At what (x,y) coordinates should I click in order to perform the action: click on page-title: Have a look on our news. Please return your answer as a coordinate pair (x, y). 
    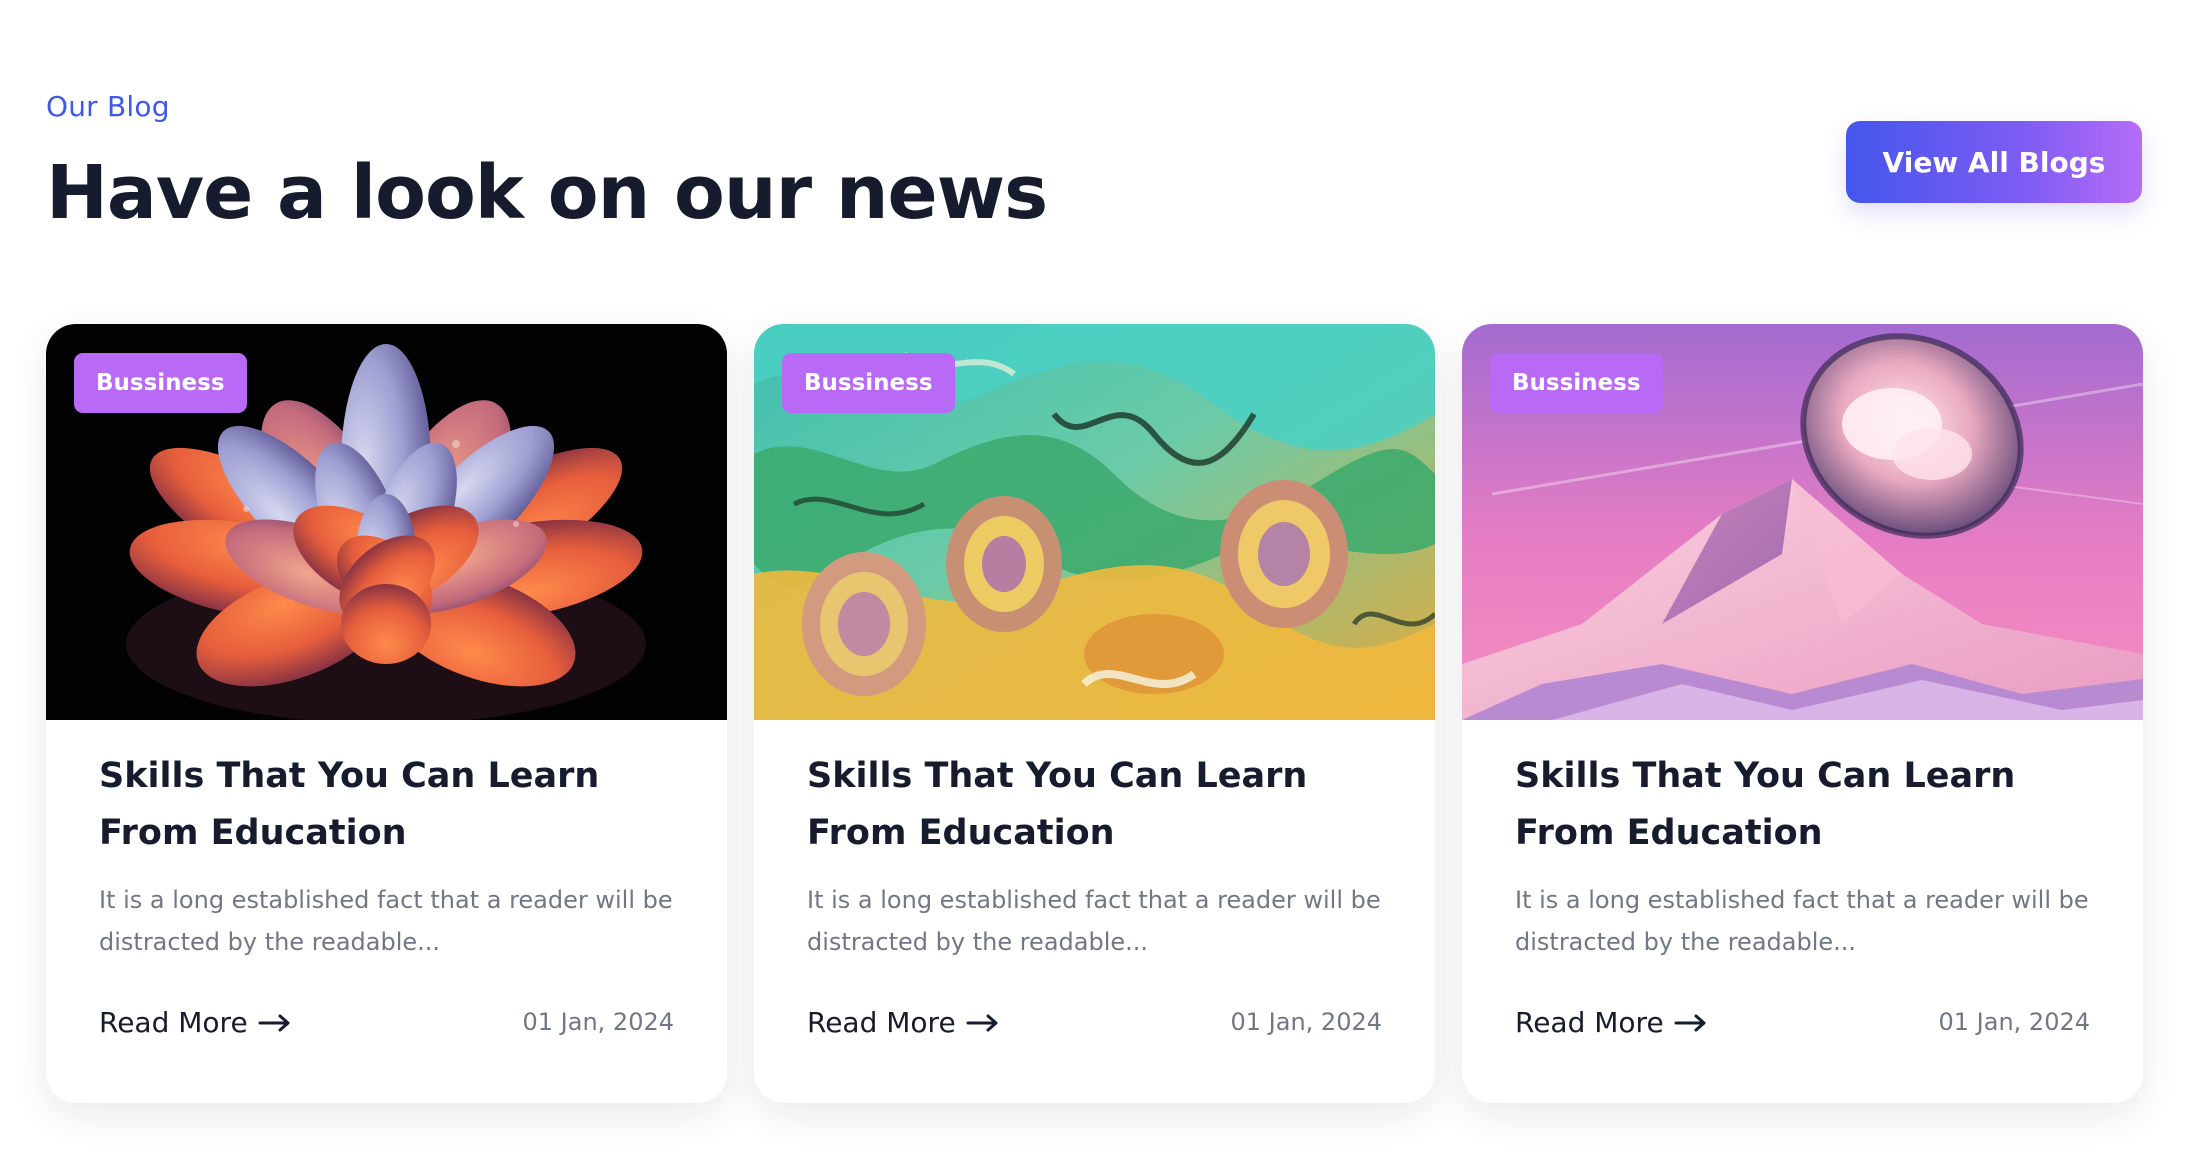
    Looking at the image, I should click on (547, 193).